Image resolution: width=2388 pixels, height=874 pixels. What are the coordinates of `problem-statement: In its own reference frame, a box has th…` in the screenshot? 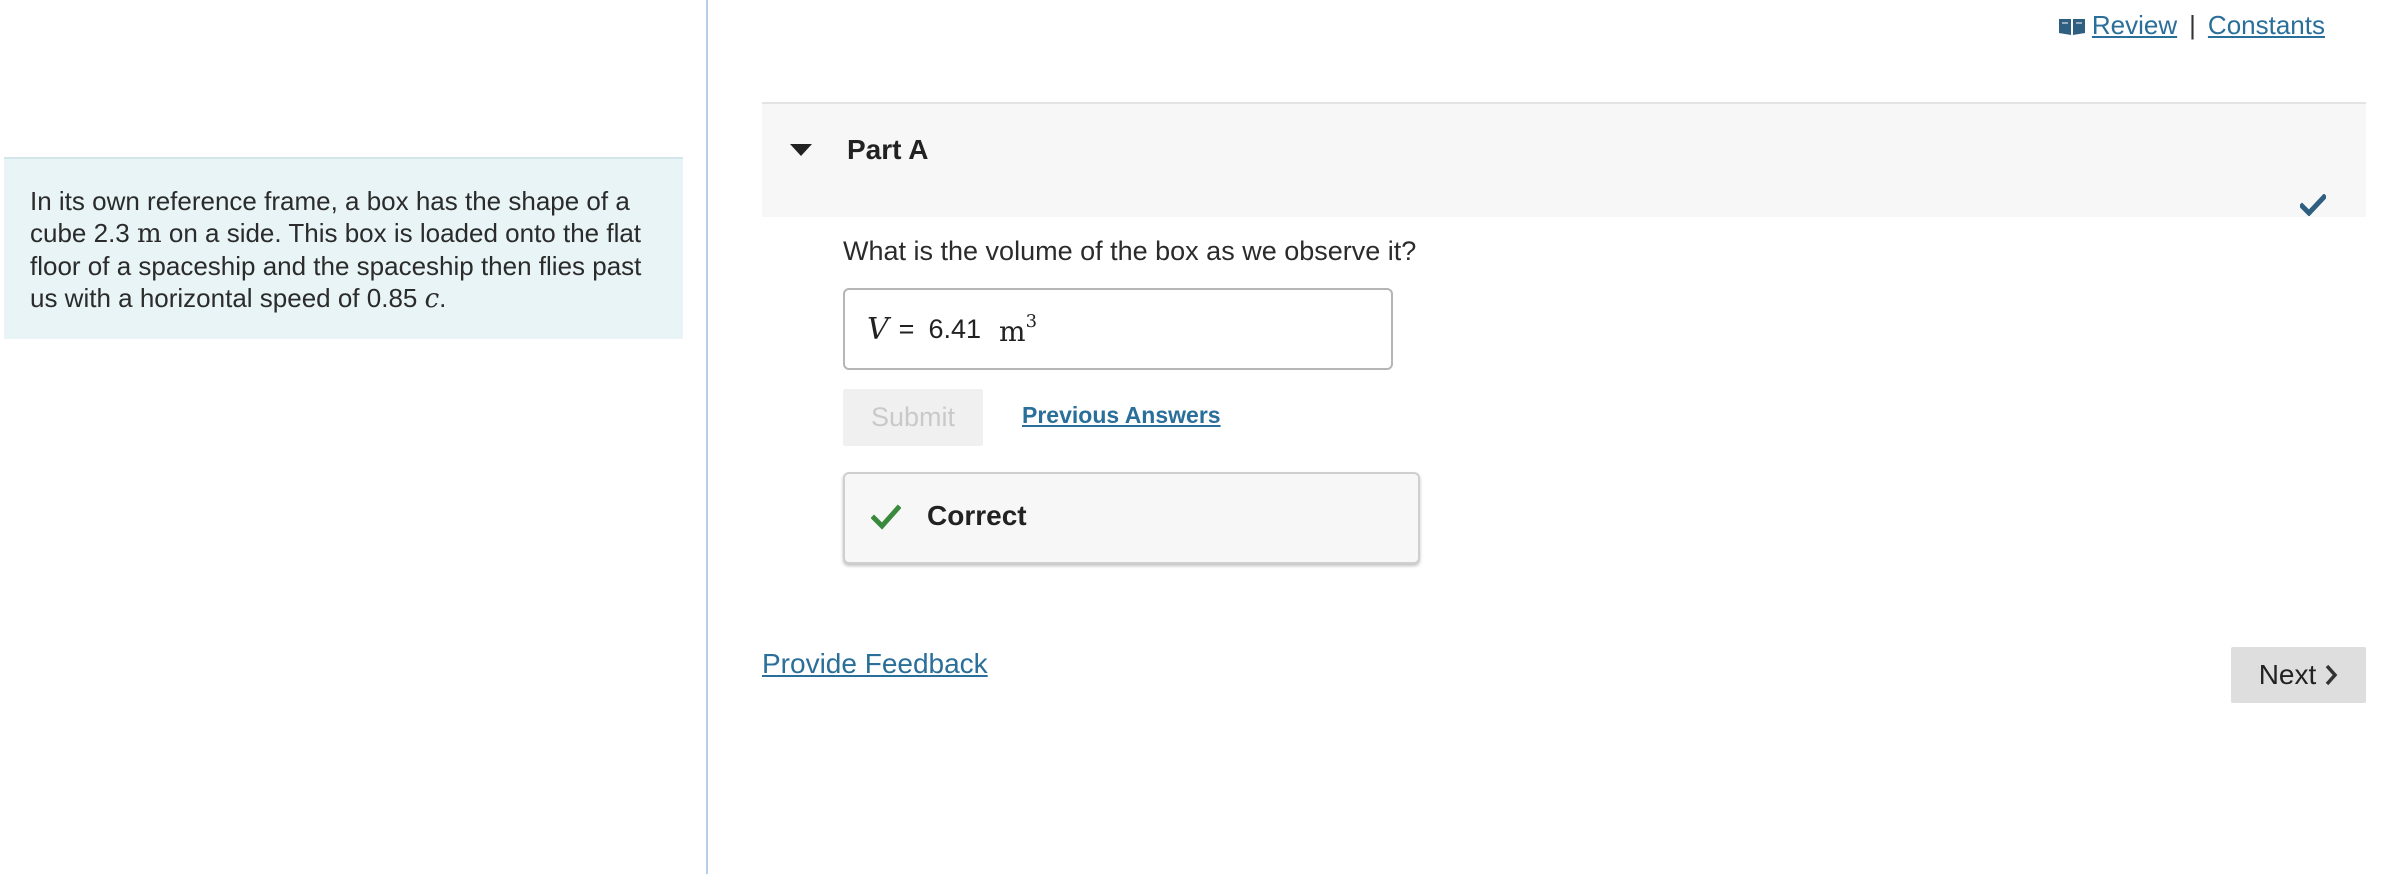 It's located at (343, 248).